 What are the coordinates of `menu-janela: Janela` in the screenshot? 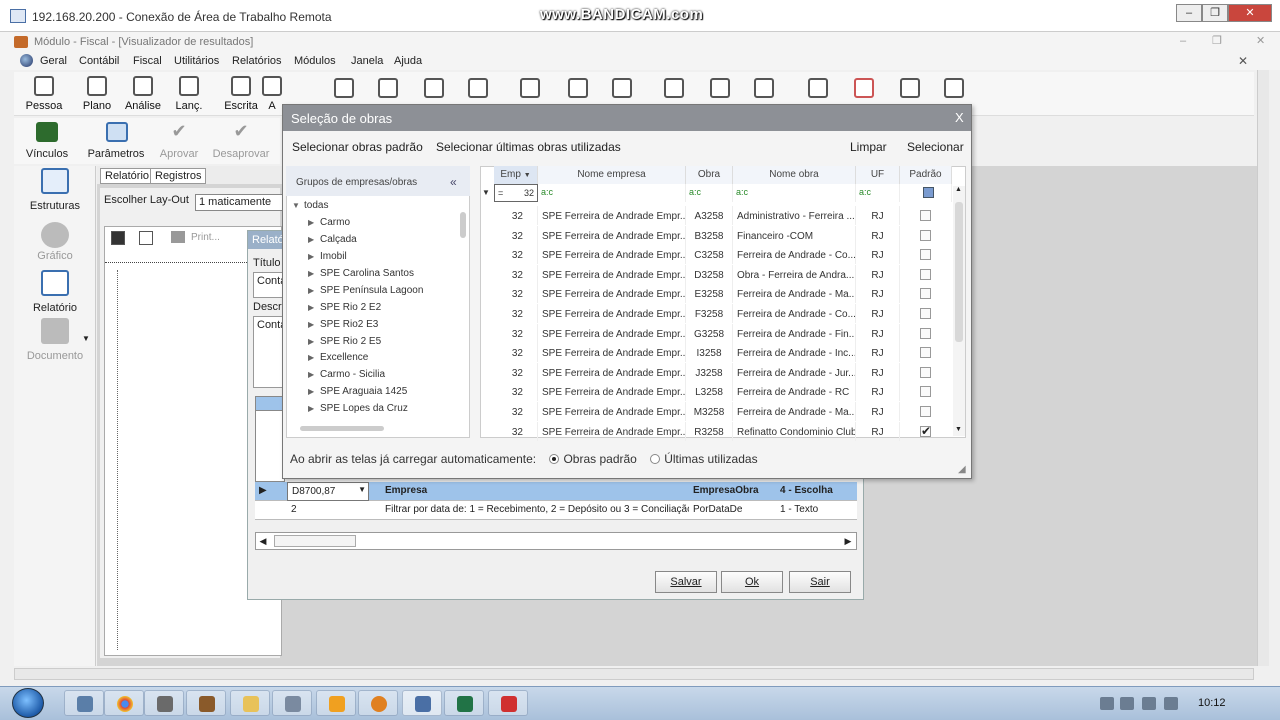 It's located at (367, 61).